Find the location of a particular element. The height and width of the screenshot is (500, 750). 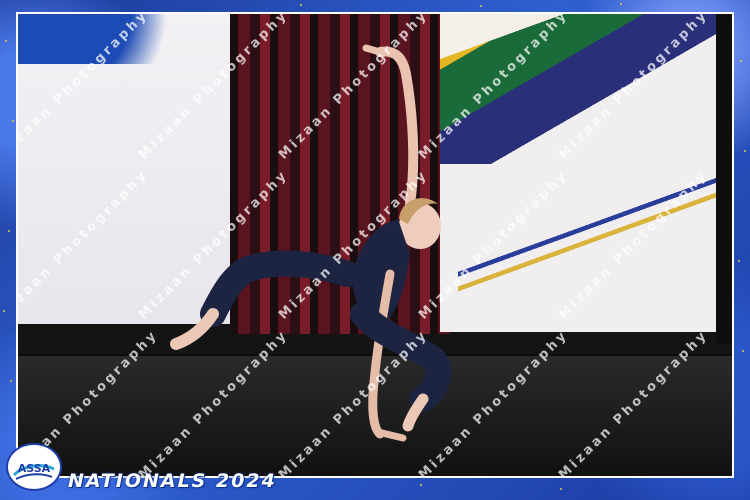

logo-text: ASSA is located at coordinates (34, 468).